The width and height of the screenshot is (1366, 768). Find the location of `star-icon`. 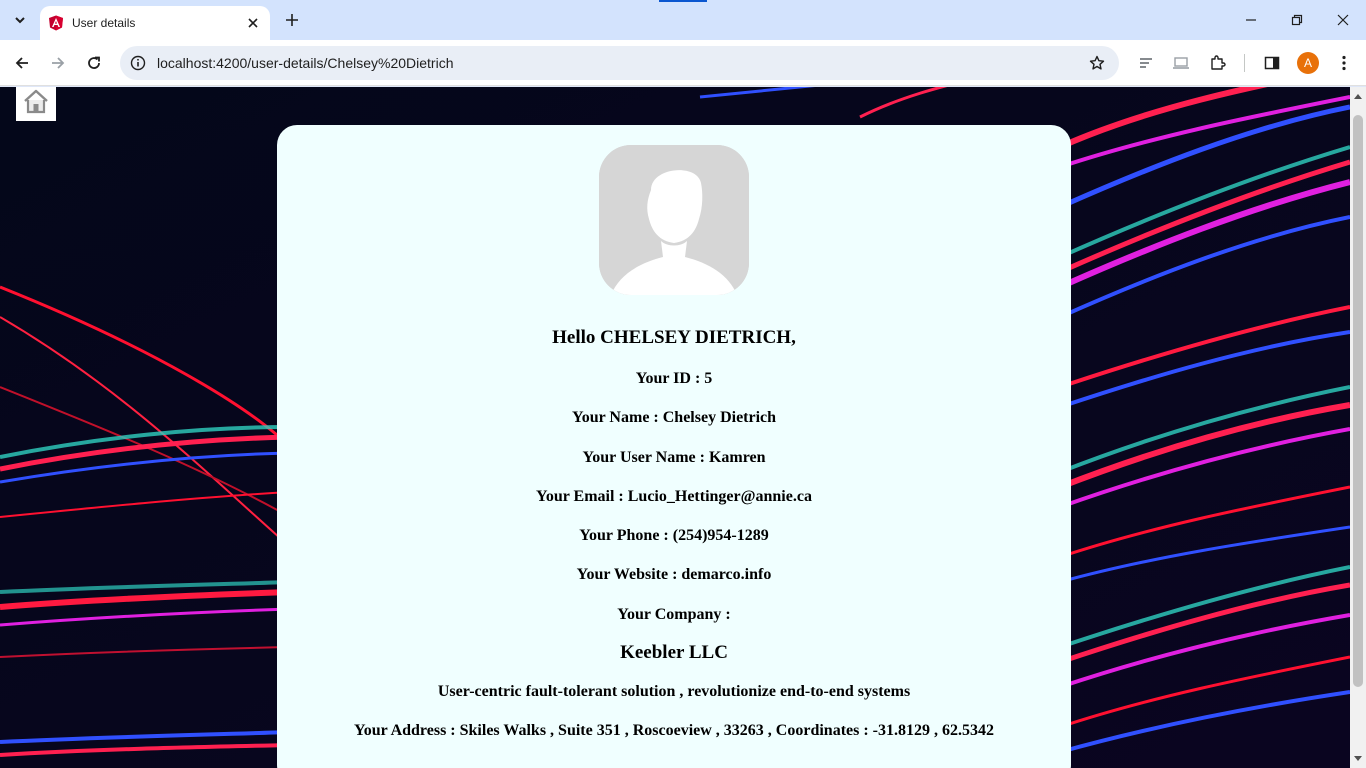

star-icon is located at coordinates (1097, 62).